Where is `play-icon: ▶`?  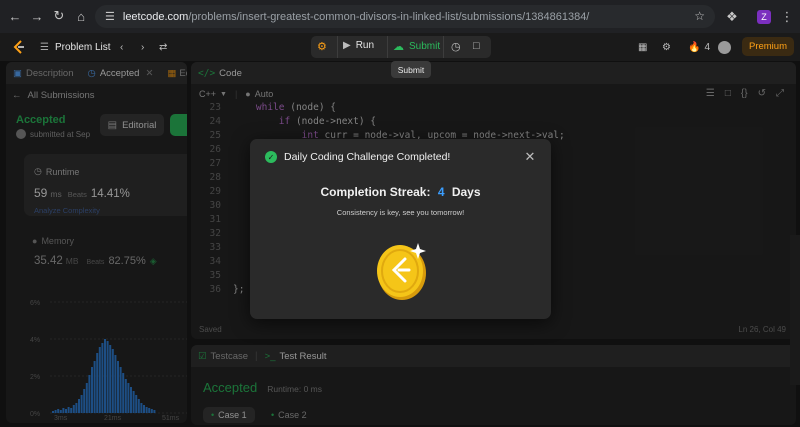
play-icon: ▶ is located at coordinates (347, 45).